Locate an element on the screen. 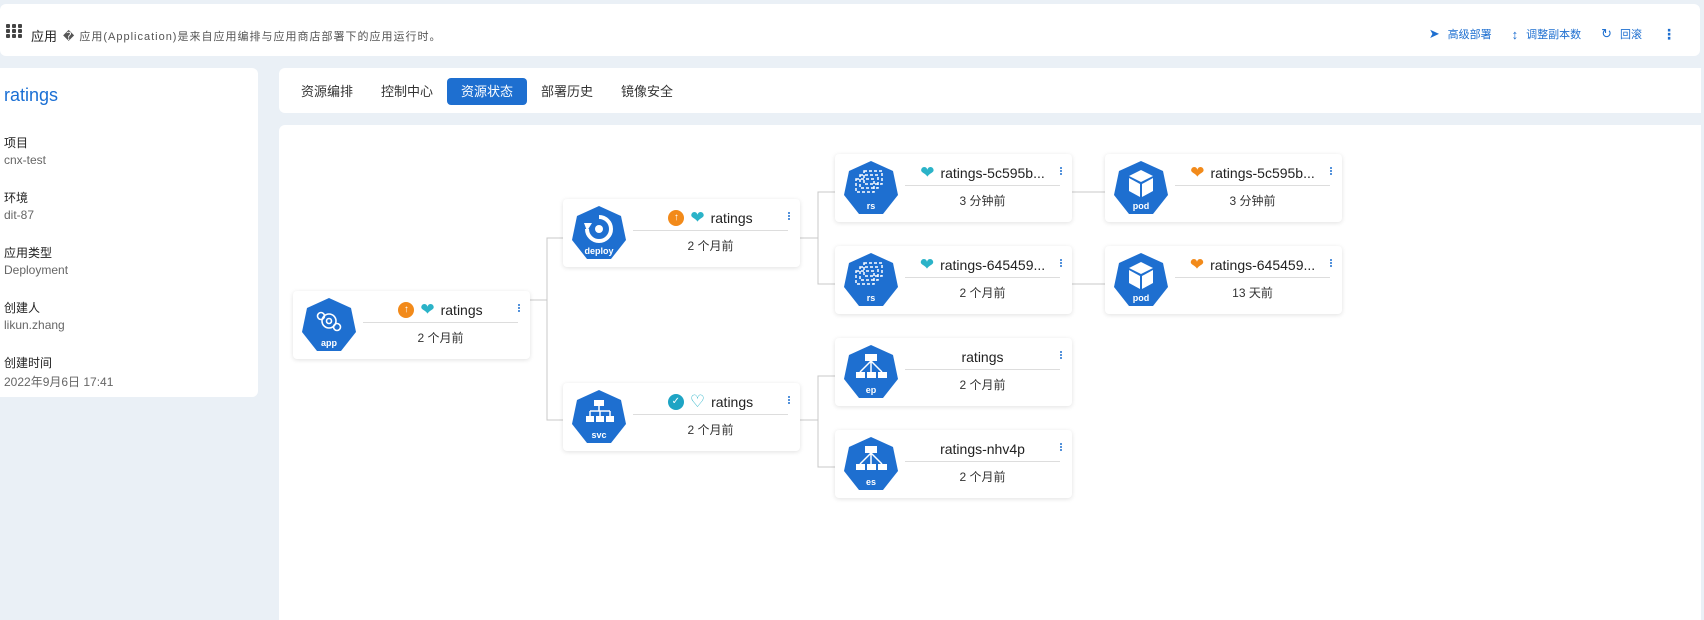 Image resolution: width=1704 pixels, height=620 pixels. info-value: cnx-test is located at coordinates (25, 160).